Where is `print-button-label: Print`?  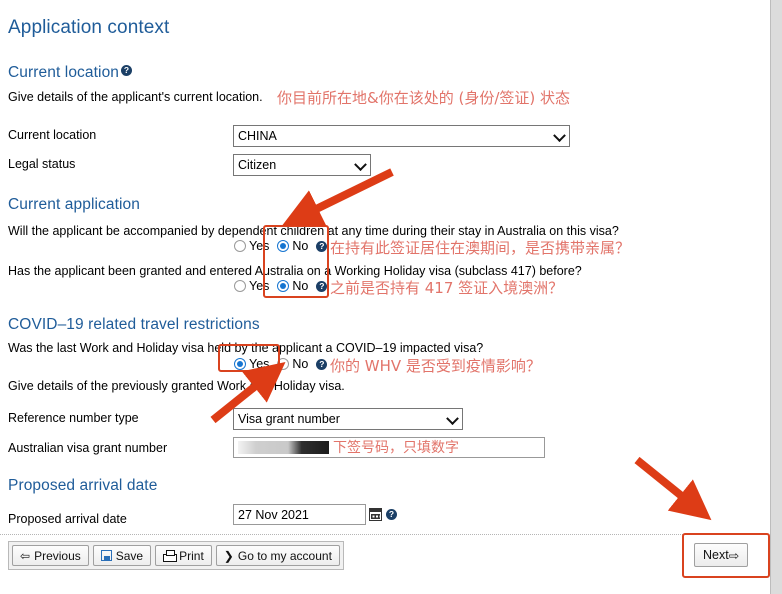 print-button-label: Print is located at coordinates (191, 555).